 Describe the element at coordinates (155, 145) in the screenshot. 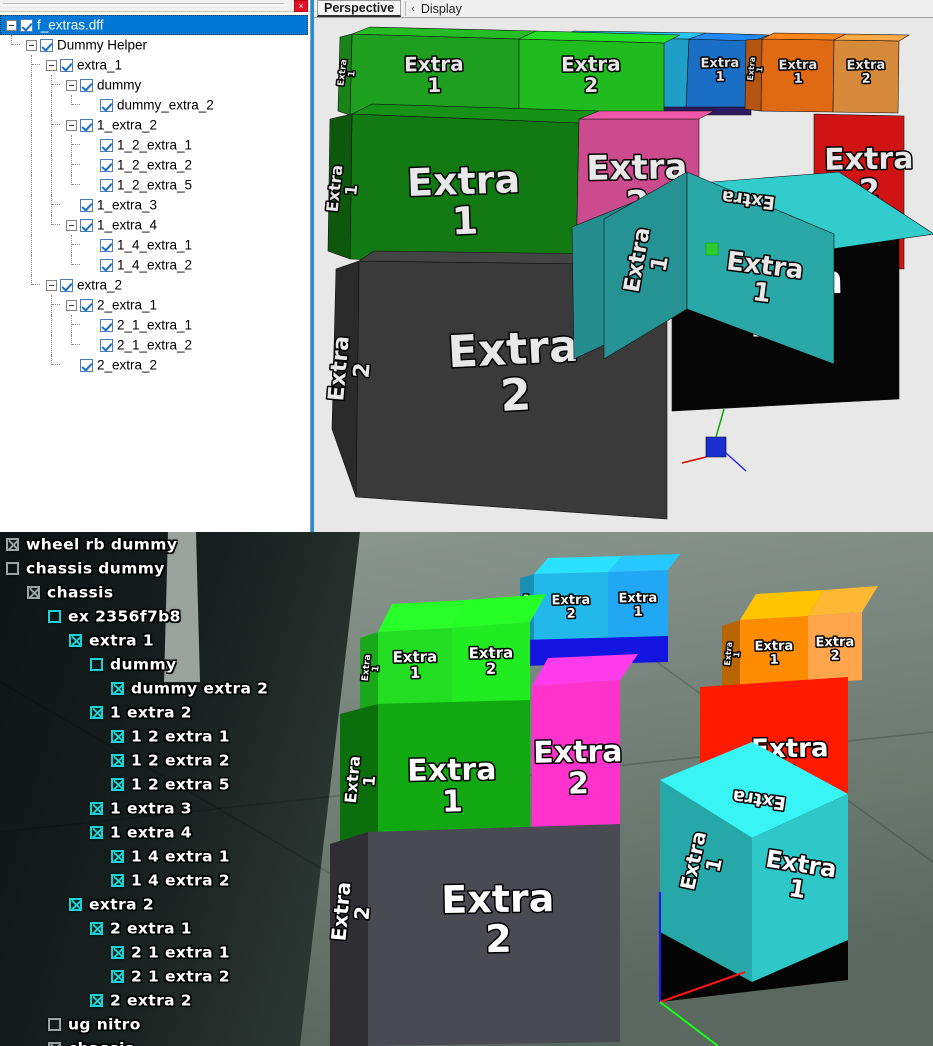

I see `tree-row: 1_2_extra_1` at that location.